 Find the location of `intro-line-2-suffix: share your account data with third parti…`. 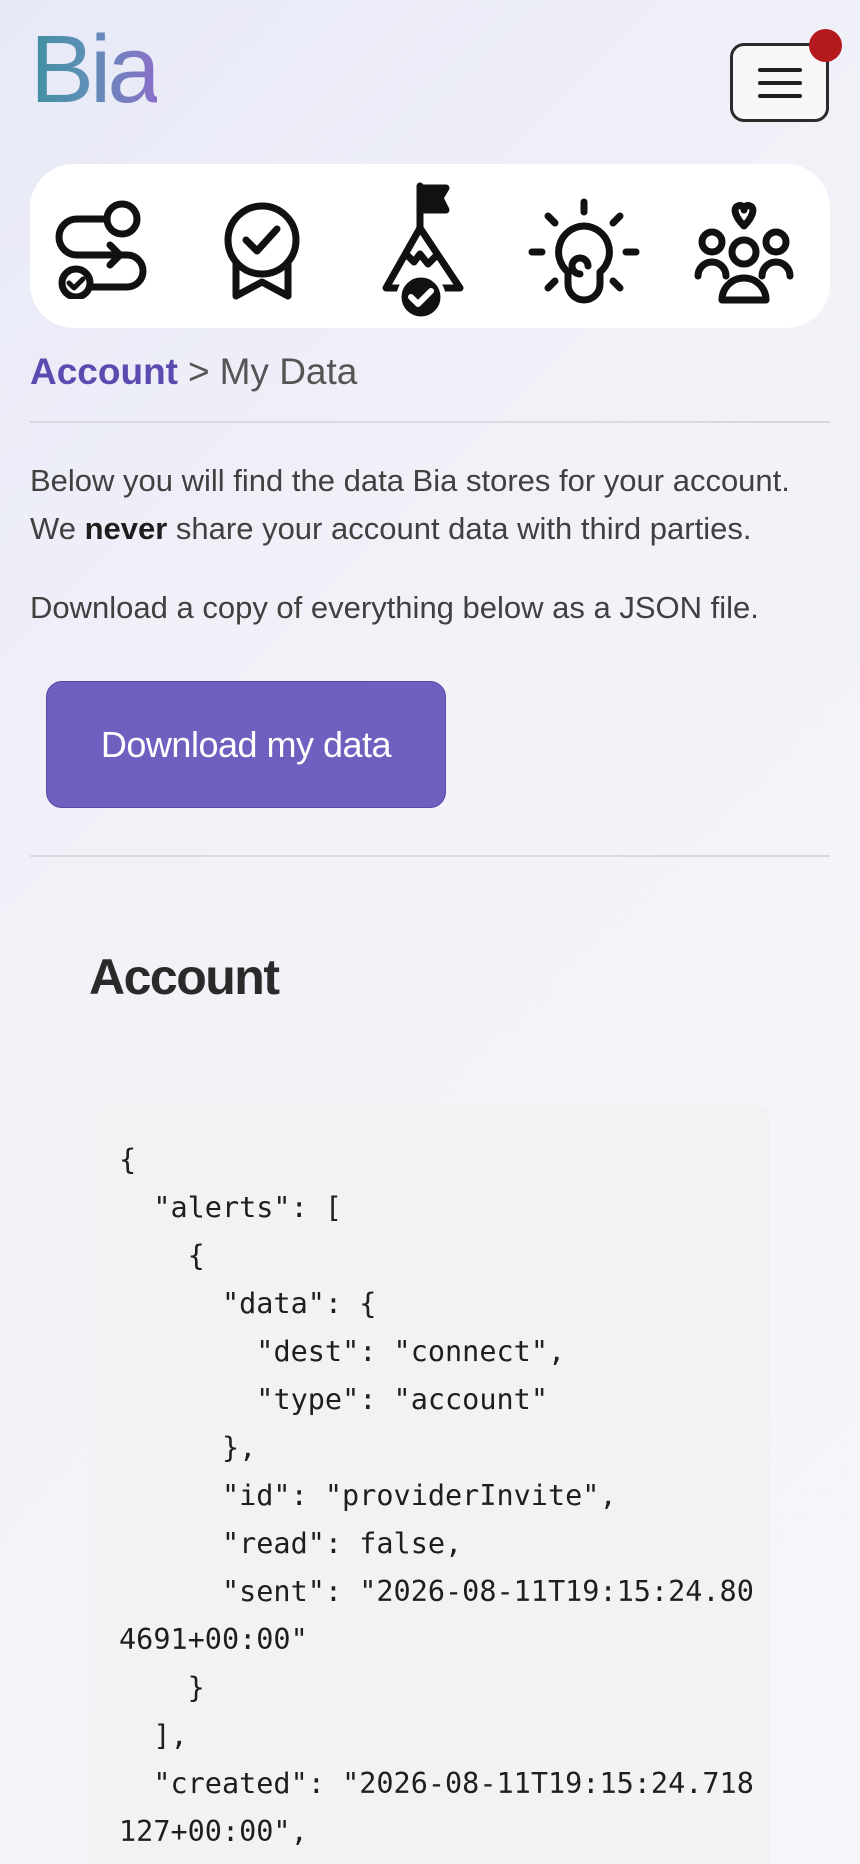

intro-line-2-suffix: share your account data with third parti… is located at coordinates (459, 528).